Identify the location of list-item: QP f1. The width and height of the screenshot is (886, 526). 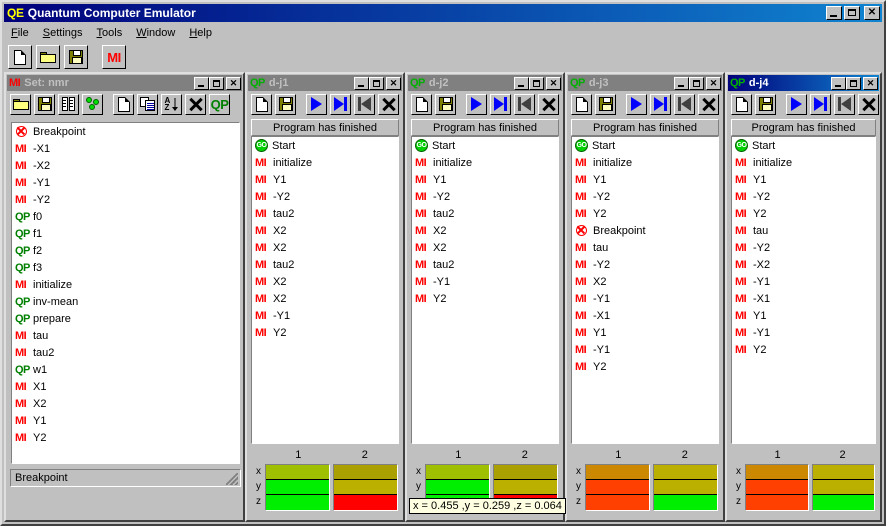
(125, 233).